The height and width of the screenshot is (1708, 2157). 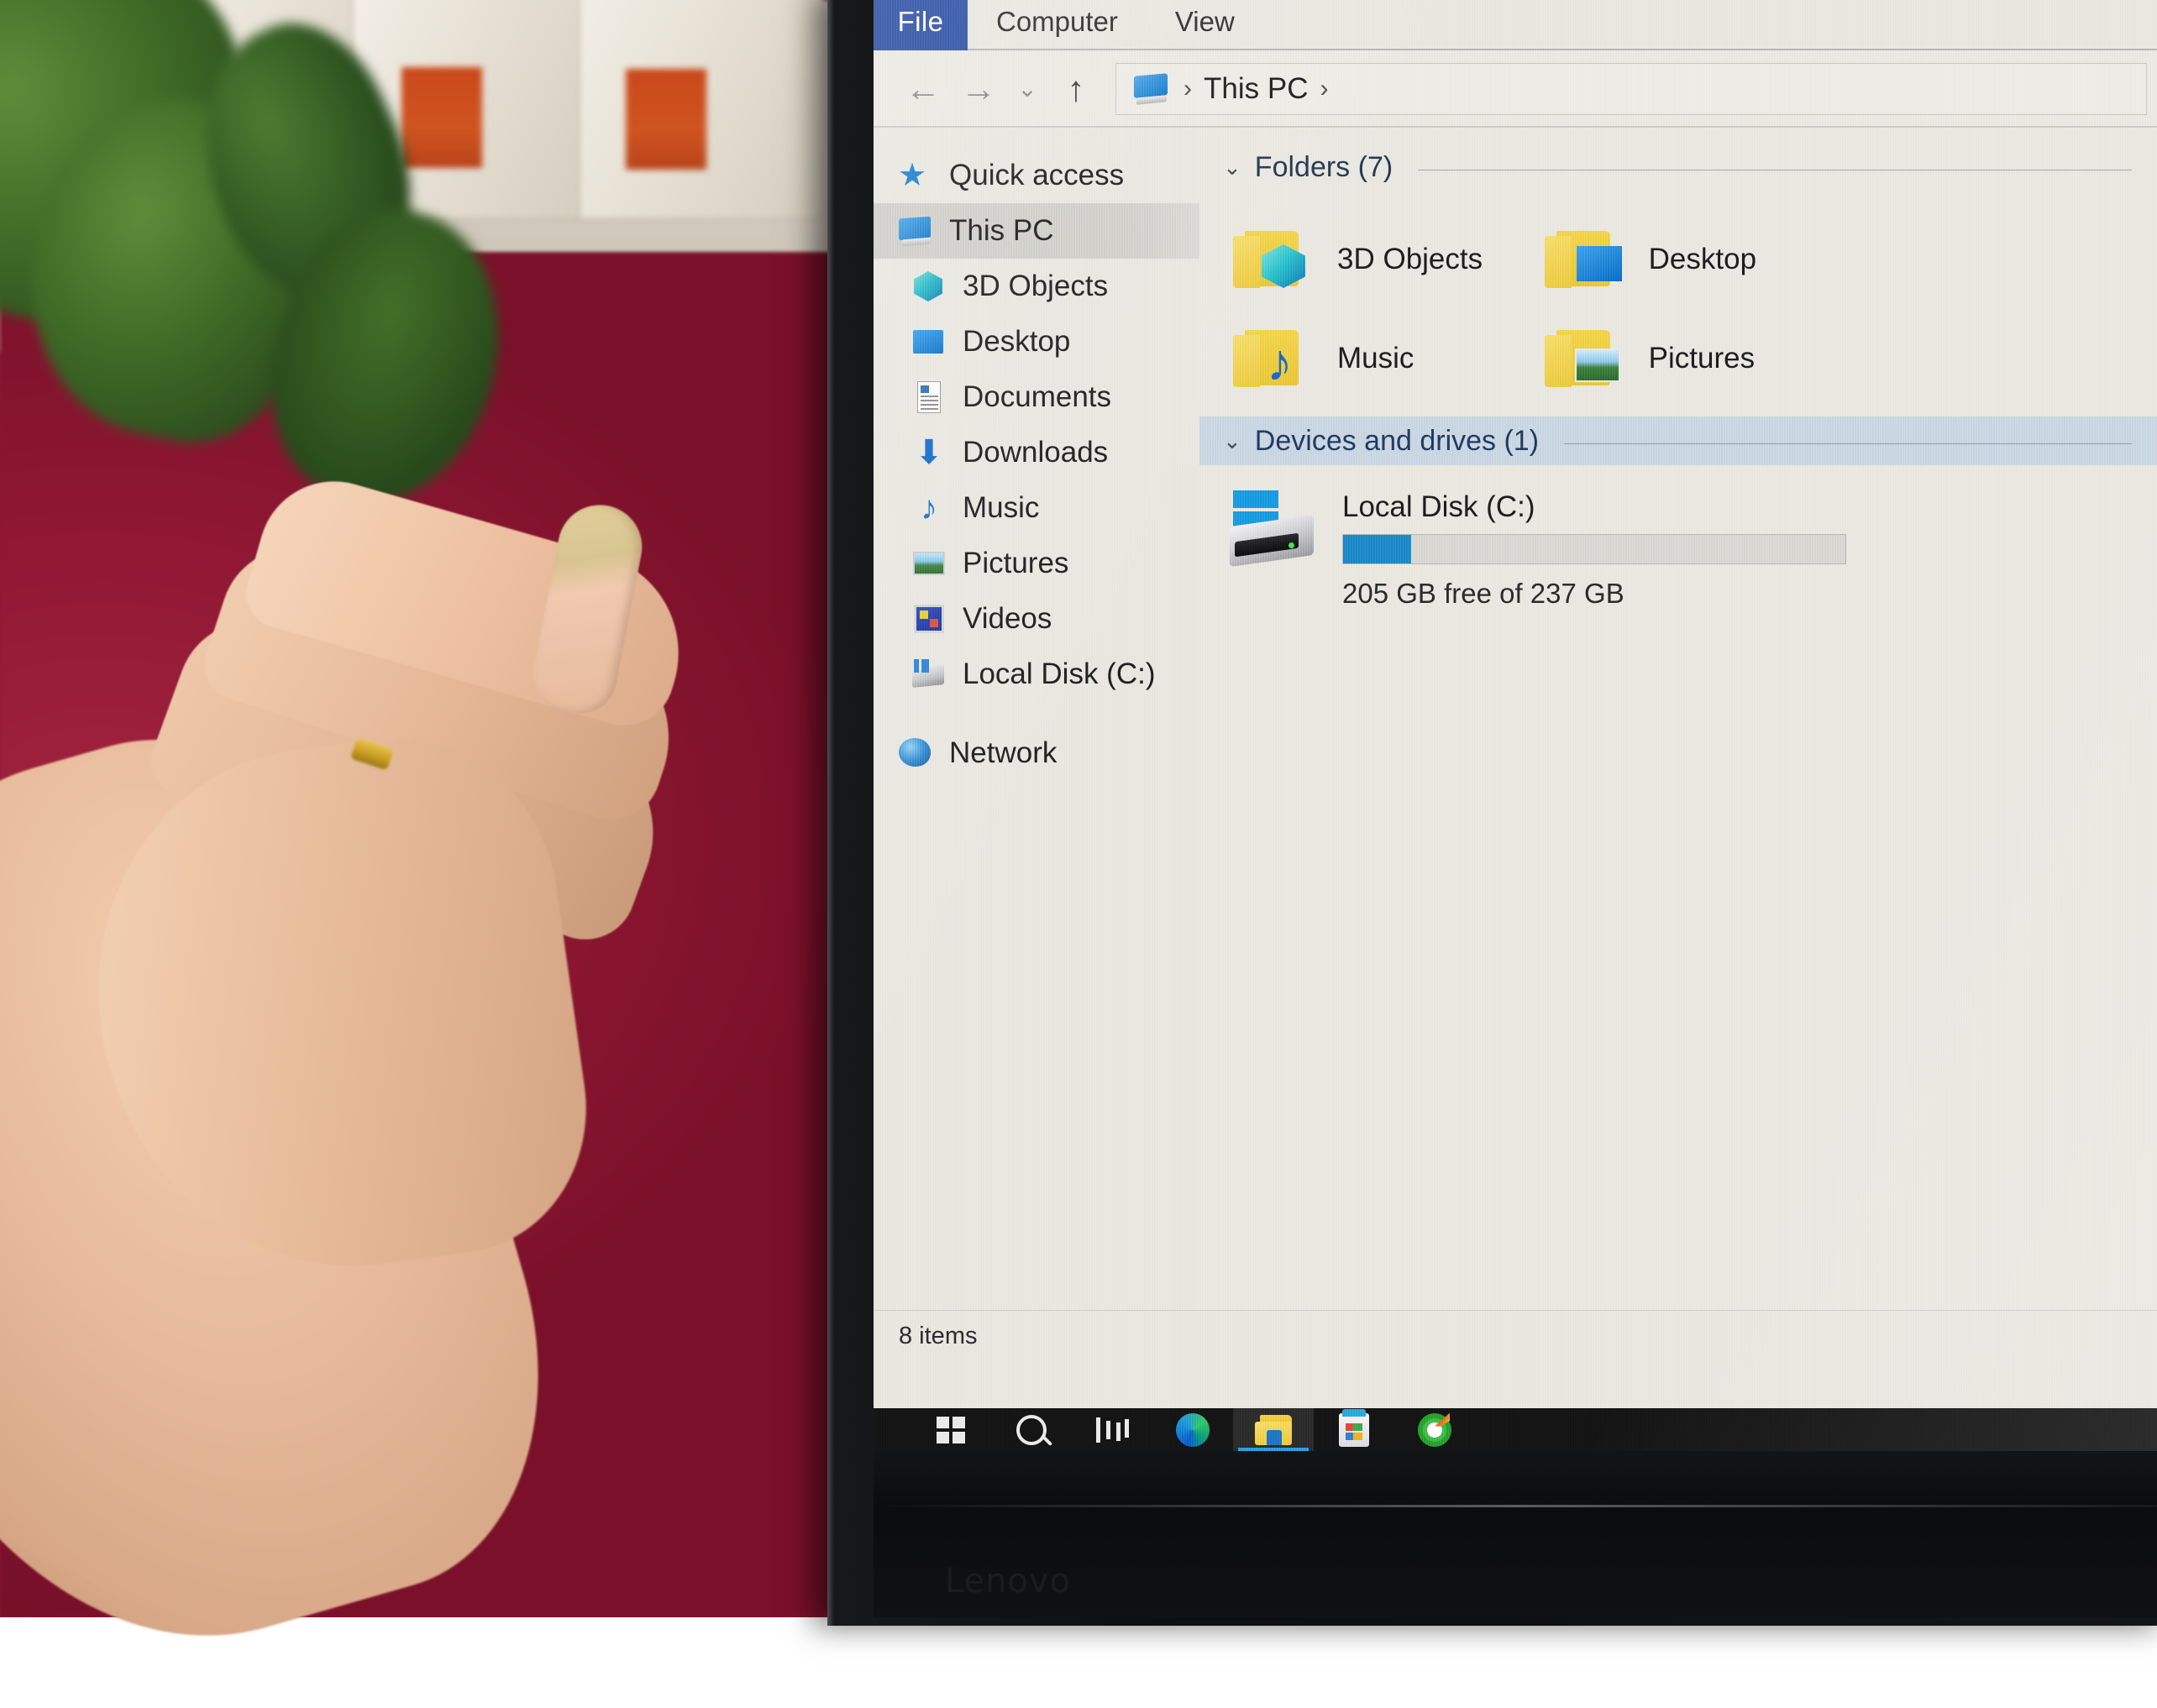 I want to click on sidebar-item-desktop: Desktop, so click(x=1036, y=341).